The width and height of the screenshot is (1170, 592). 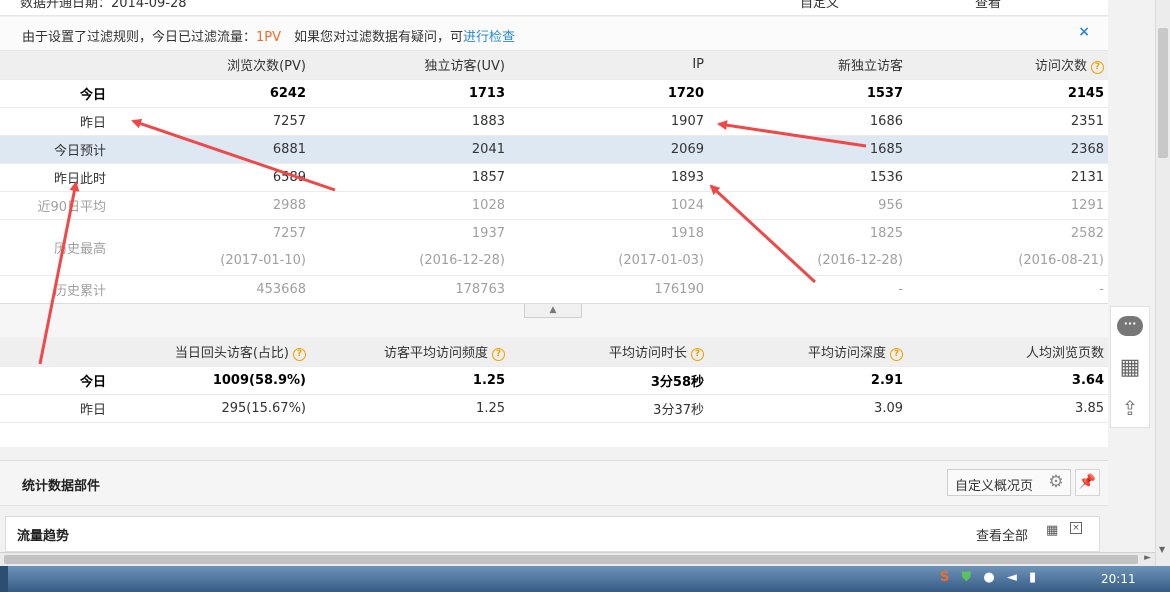 What do you see at coordinates (554, 93) in the screenshot?
I see `table-row: 今日 6242 1713 1720 1537 2145` at bounding box center [554, 93].